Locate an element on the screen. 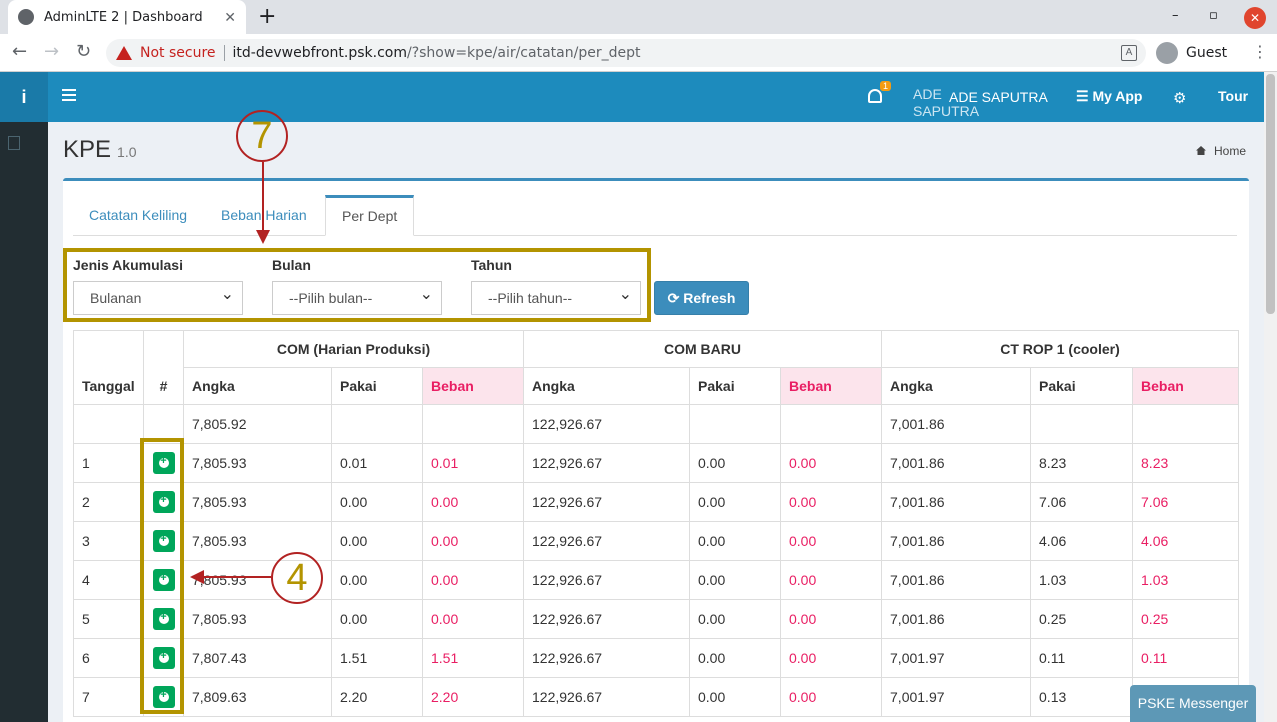  col-hash: # is located at coordinates (163, 367).